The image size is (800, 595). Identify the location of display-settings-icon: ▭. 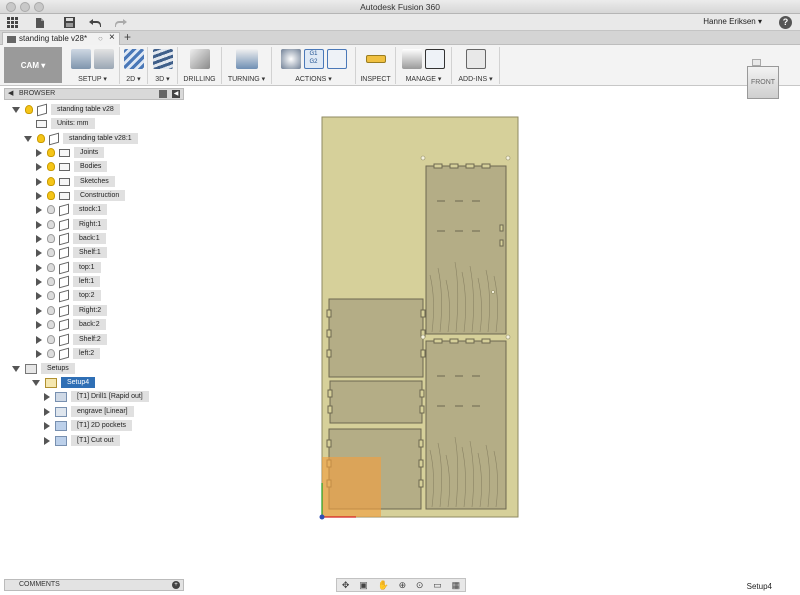
(437, 585).